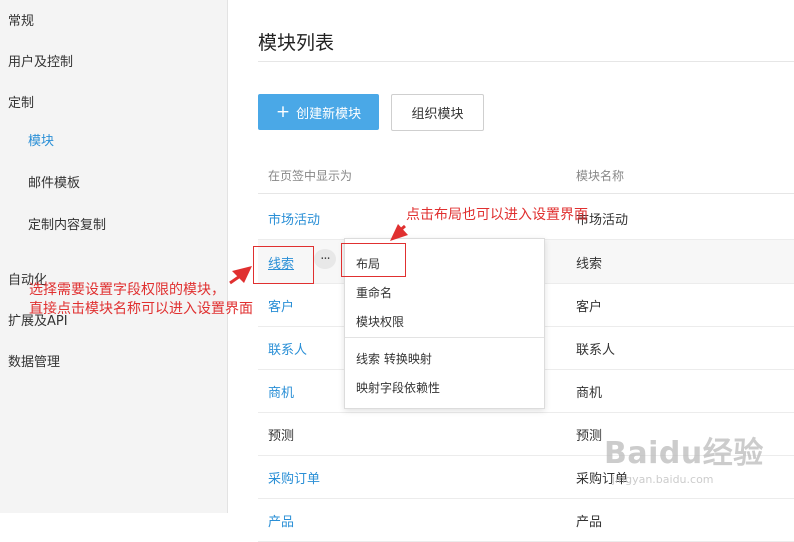 This screenshot has width=794, height=542. What do you see at coordinates (589, 522) in the screenshot?
I see `module-name: 产品` at bounding box center [589, 522].